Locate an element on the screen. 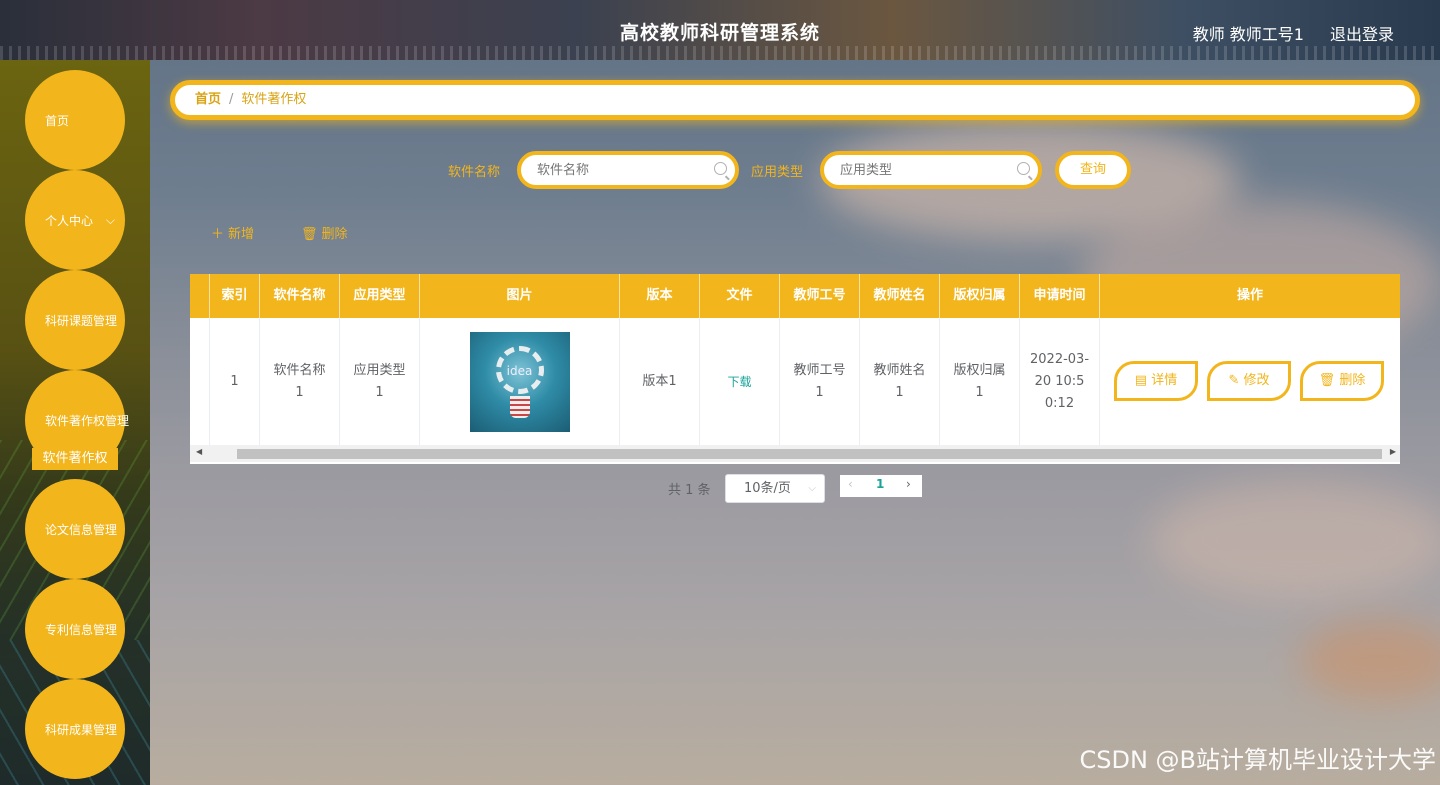 The image size is (1440, 785). app-type-field is located at coordinates (931, 170).